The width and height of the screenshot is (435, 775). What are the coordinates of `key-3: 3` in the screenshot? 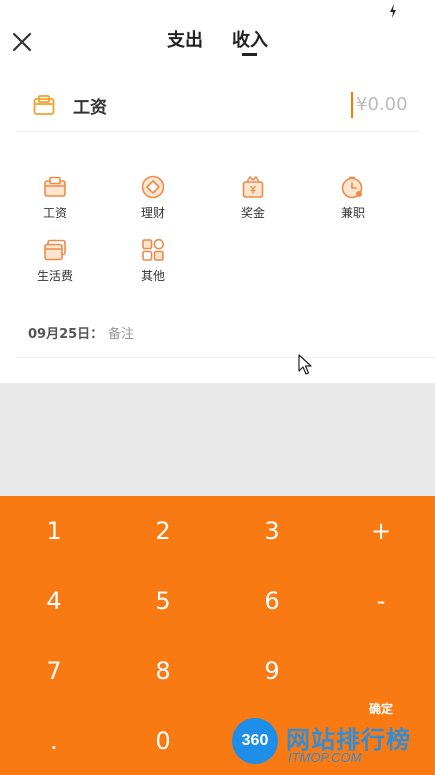 It's located at (272, 531).